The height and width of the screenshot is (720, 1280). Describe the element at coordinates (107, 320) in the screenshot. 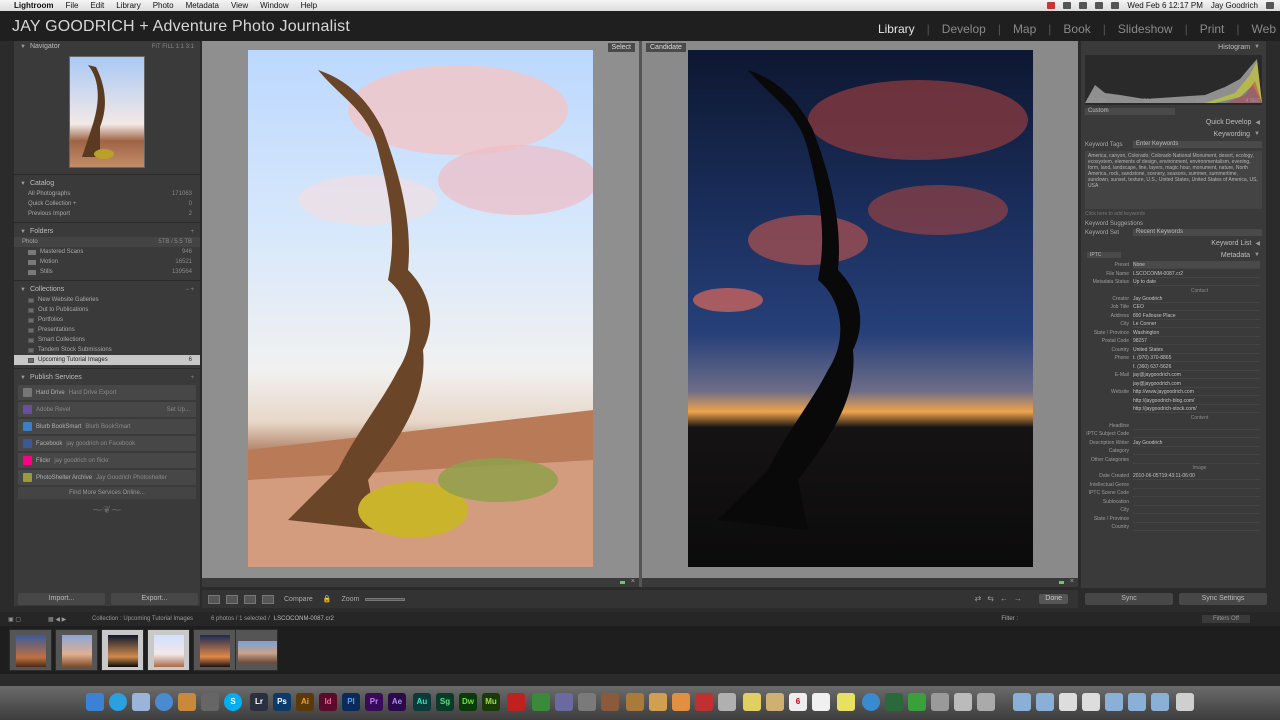

I see `collection-item: Portfolios` at that location.